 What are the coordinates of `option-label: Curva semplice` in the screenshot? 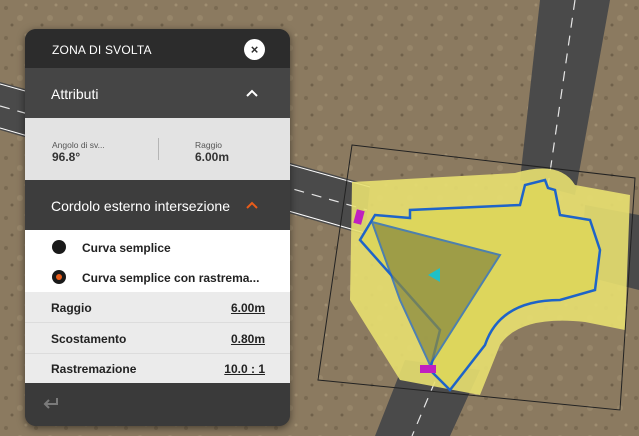 It's located at (126, 248).